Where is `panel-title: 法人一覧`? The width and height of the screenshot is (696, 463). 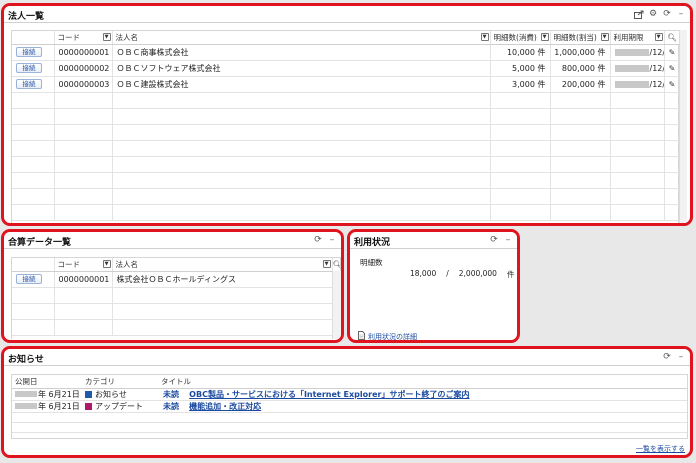
panel-title: 法人一覧 is located at coordinates (26, 17).